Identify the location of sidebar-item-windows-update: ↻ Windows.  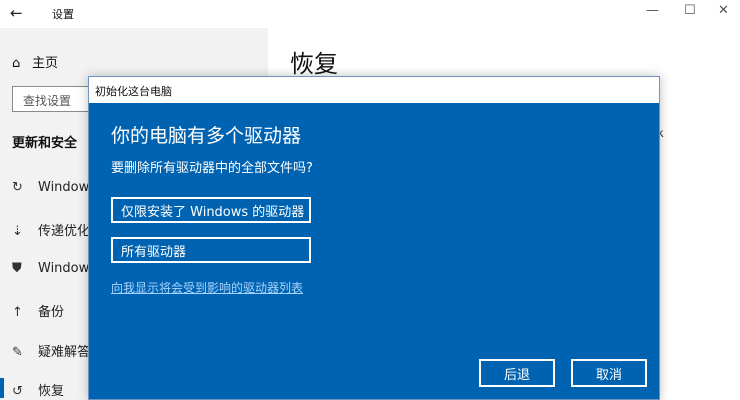
(50, 190).